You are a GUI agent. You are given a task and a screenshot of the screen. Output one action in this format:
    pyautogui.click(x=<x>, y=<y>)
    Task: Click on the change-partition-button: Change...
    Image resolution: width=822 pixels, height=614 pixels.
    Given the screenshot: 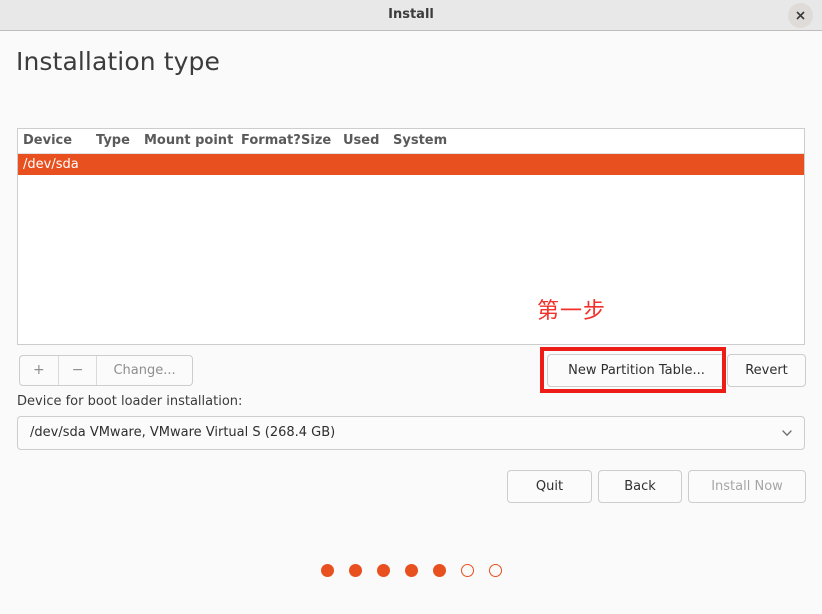 What is the action you would take?
    pyautogui.click(x=144, y=370)
    